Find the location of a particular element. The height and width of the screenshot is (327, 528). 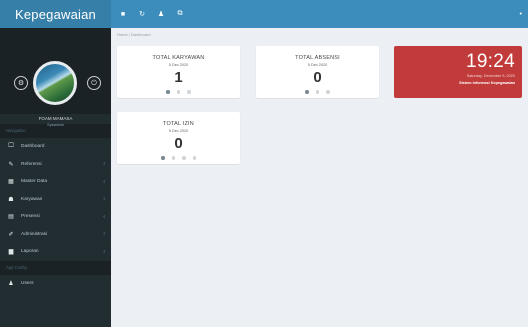

sidebar-item-label: Master Data is located at coordinates (34, 182).